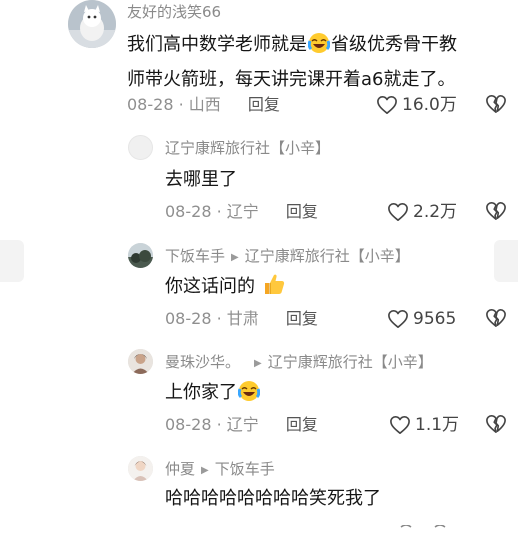 This screenshot has width=518, height=535. Describe the element at coordinates (394, 44) in the screenshot. I see `comment-text-part: 省级优秀骨干教` at that location.